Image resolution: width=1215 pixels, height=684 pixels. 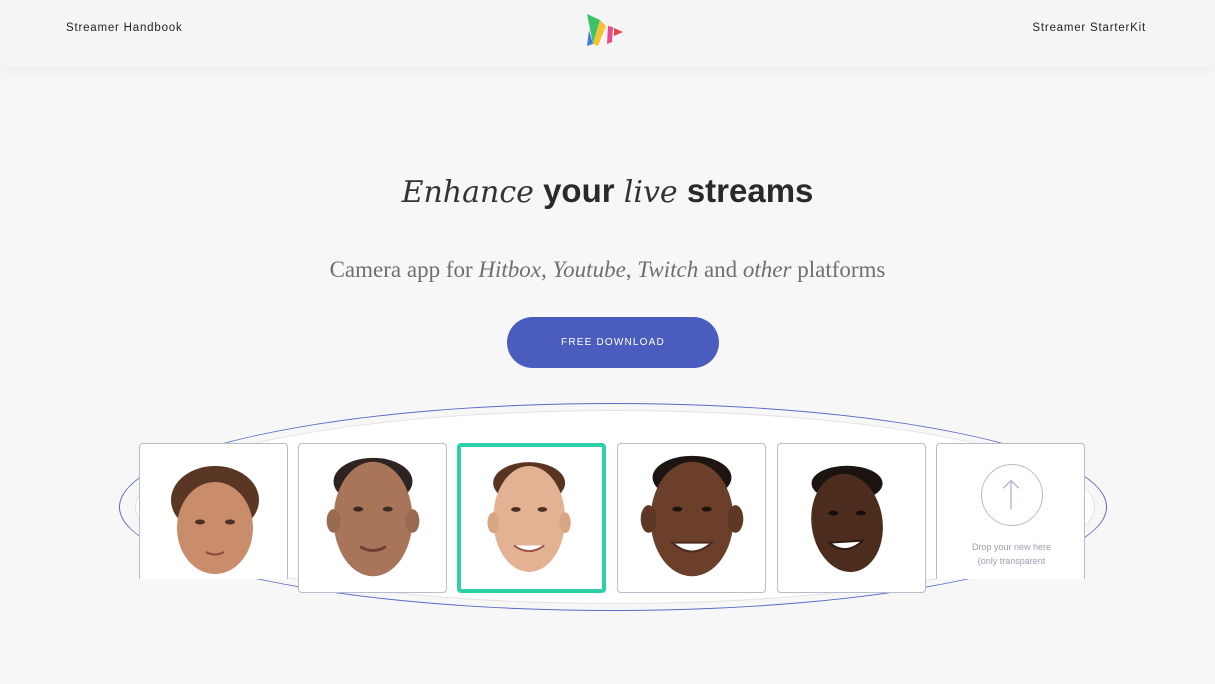 I want to click on subline-text-2: and, so click(x=720, y=269).